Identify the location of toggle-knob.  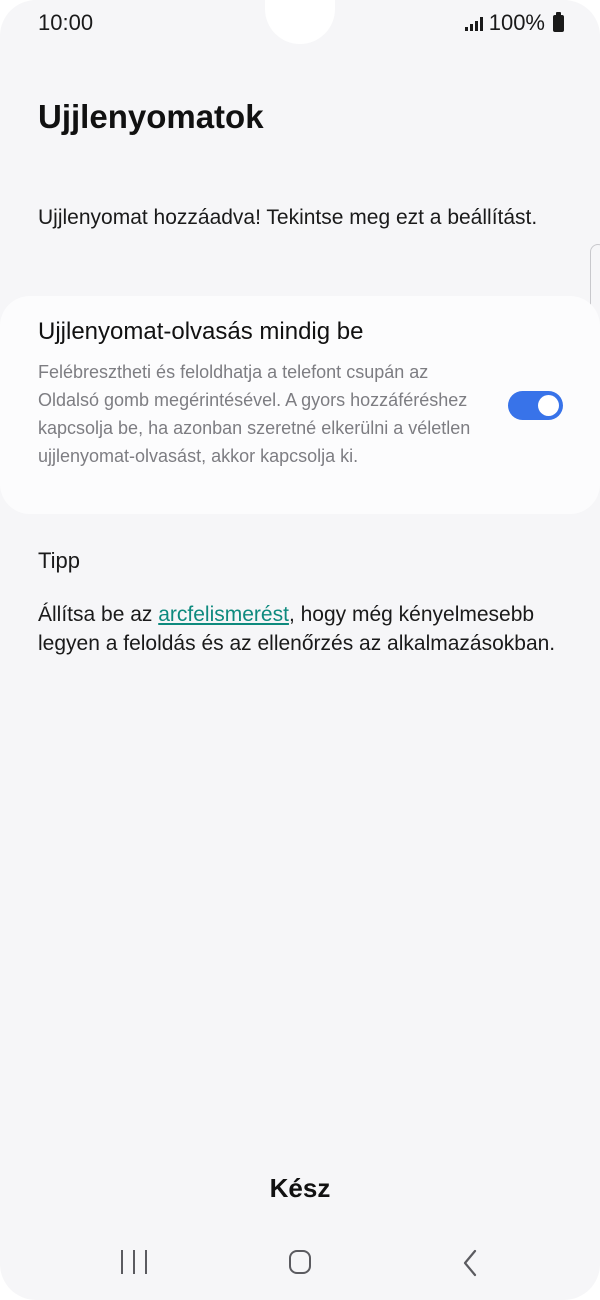
(548, 405).